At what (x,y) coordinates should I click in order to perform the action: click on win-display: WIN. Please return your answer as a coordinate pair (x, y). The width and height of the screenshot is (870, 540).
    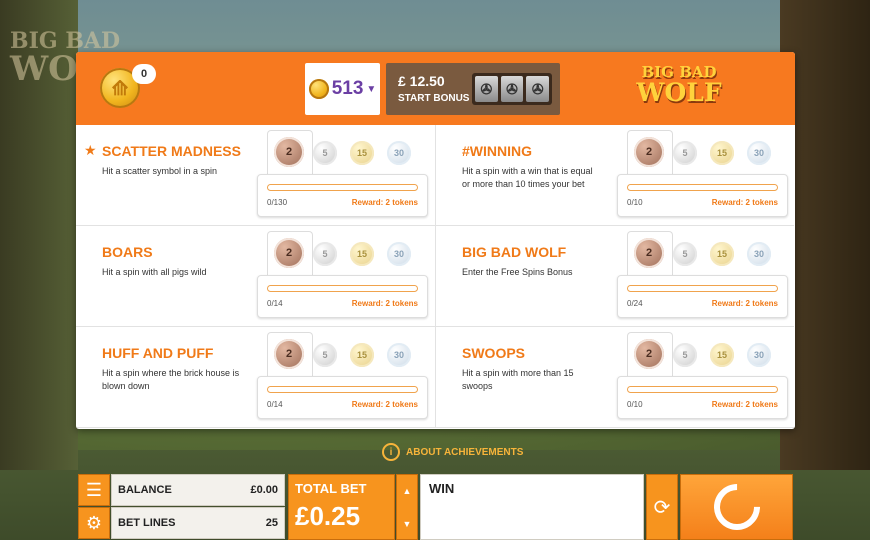
    Looking at the image, I should click on (532, 507).